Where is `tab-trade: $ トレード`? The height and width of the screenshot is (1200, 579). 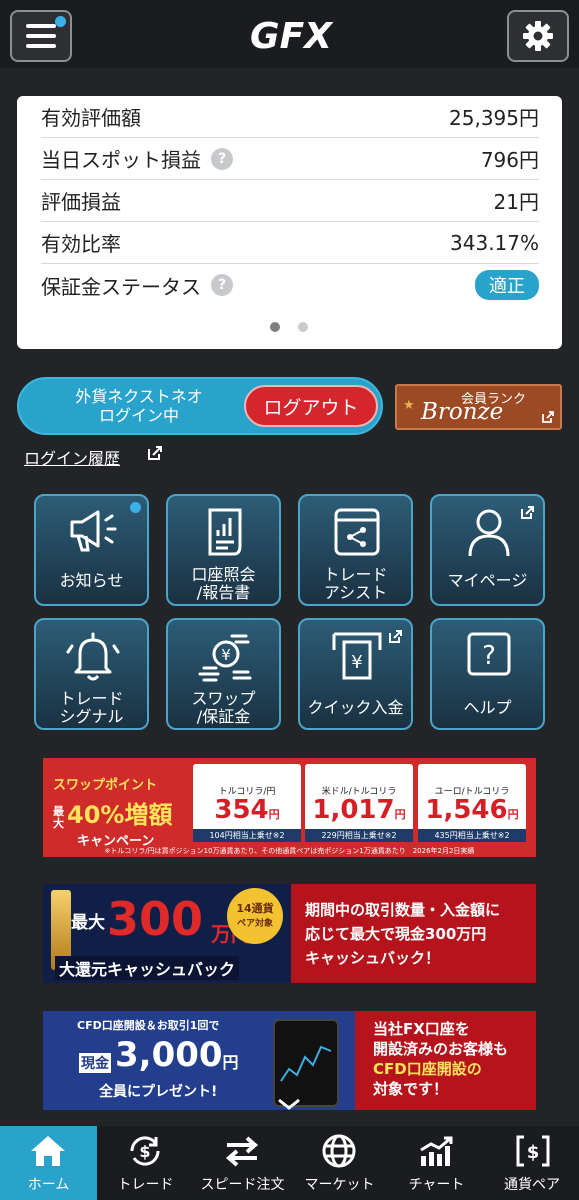
tab-trade: $ トレード is located at coordinates (145, 1163).